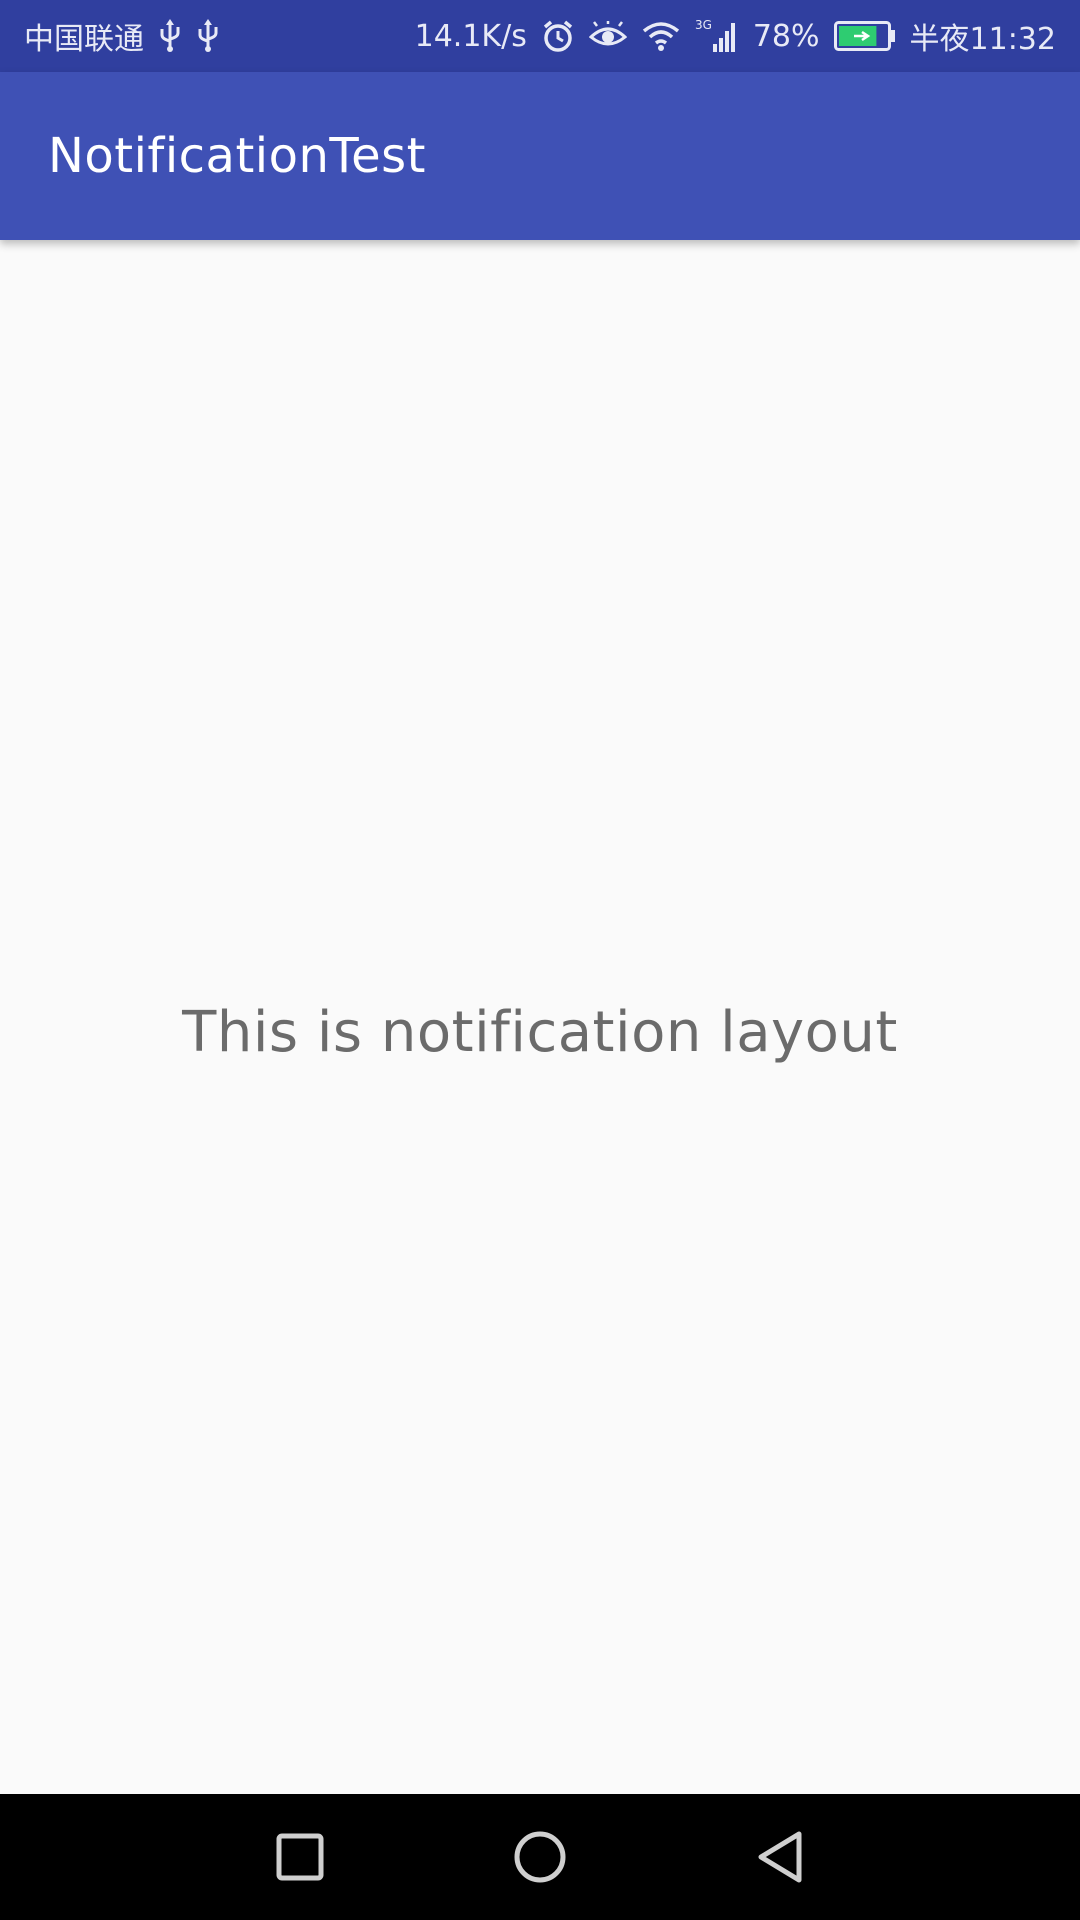 This screenshot has height=1920, width=1080. What do you see at coordinates (84, 39) in the screenshot?
I see `carrier-label: 中国联通` at bounding box center [84, 39].